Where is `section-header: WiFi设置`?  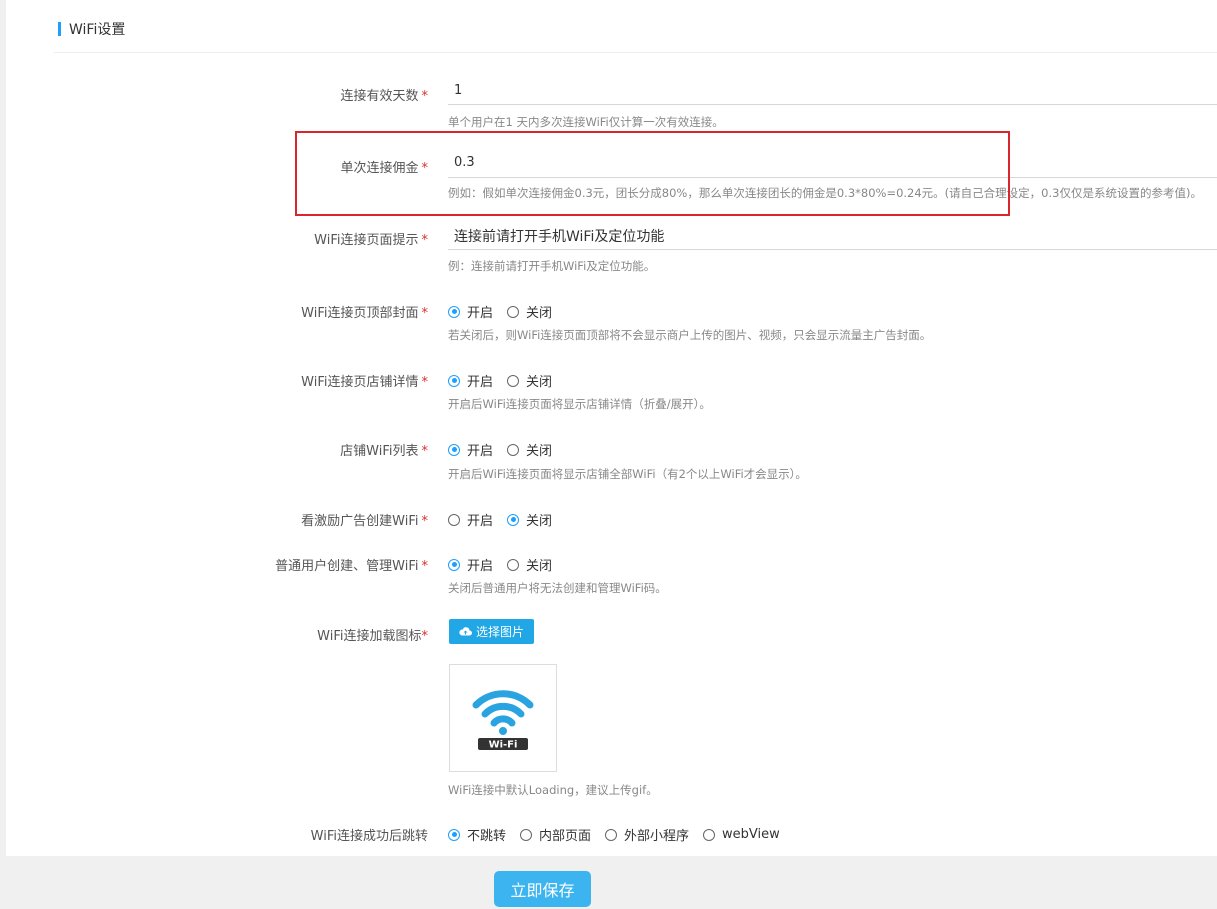
section-header: WiFi设置 is located at coordinates (91, 29).